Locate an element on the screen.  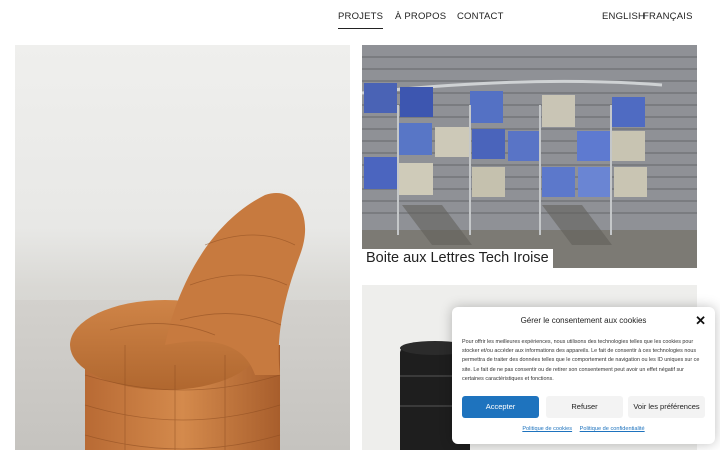
lang-francais: FRANÇAIS is located at coordinates (668, 16).